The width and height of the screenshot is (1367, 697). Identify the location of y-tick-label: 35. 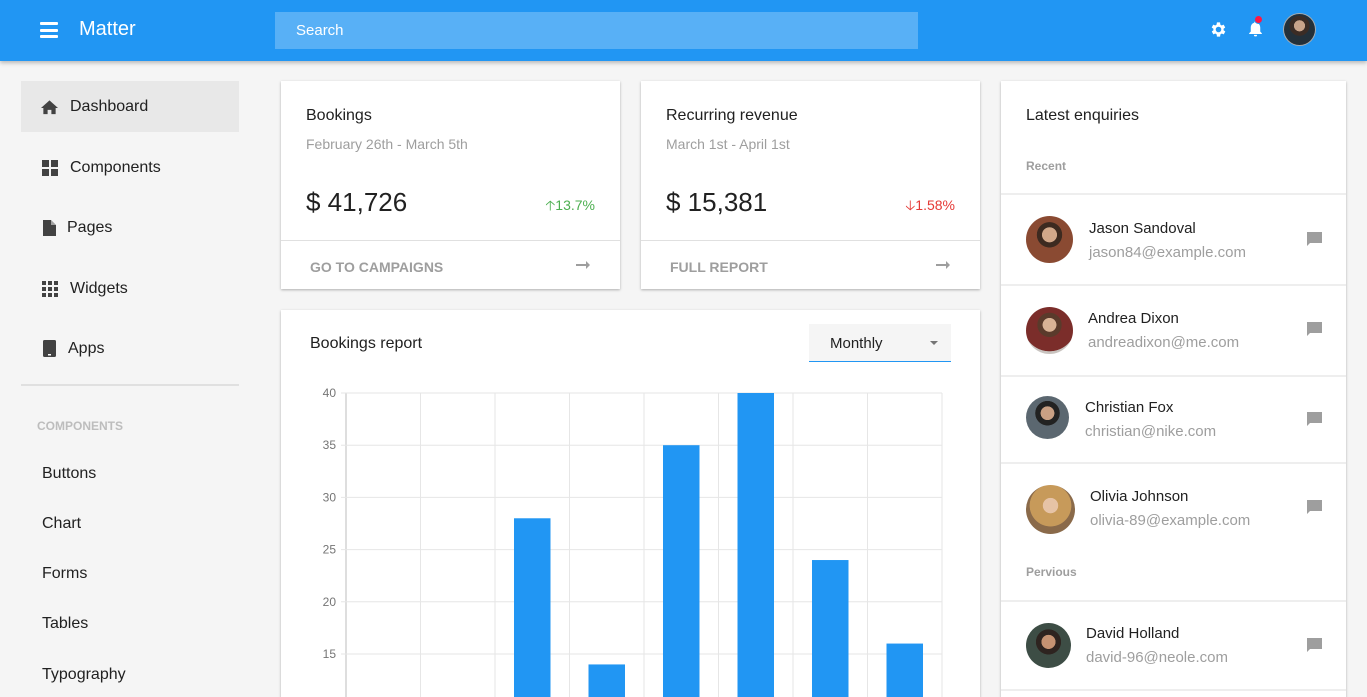
(330, 445).